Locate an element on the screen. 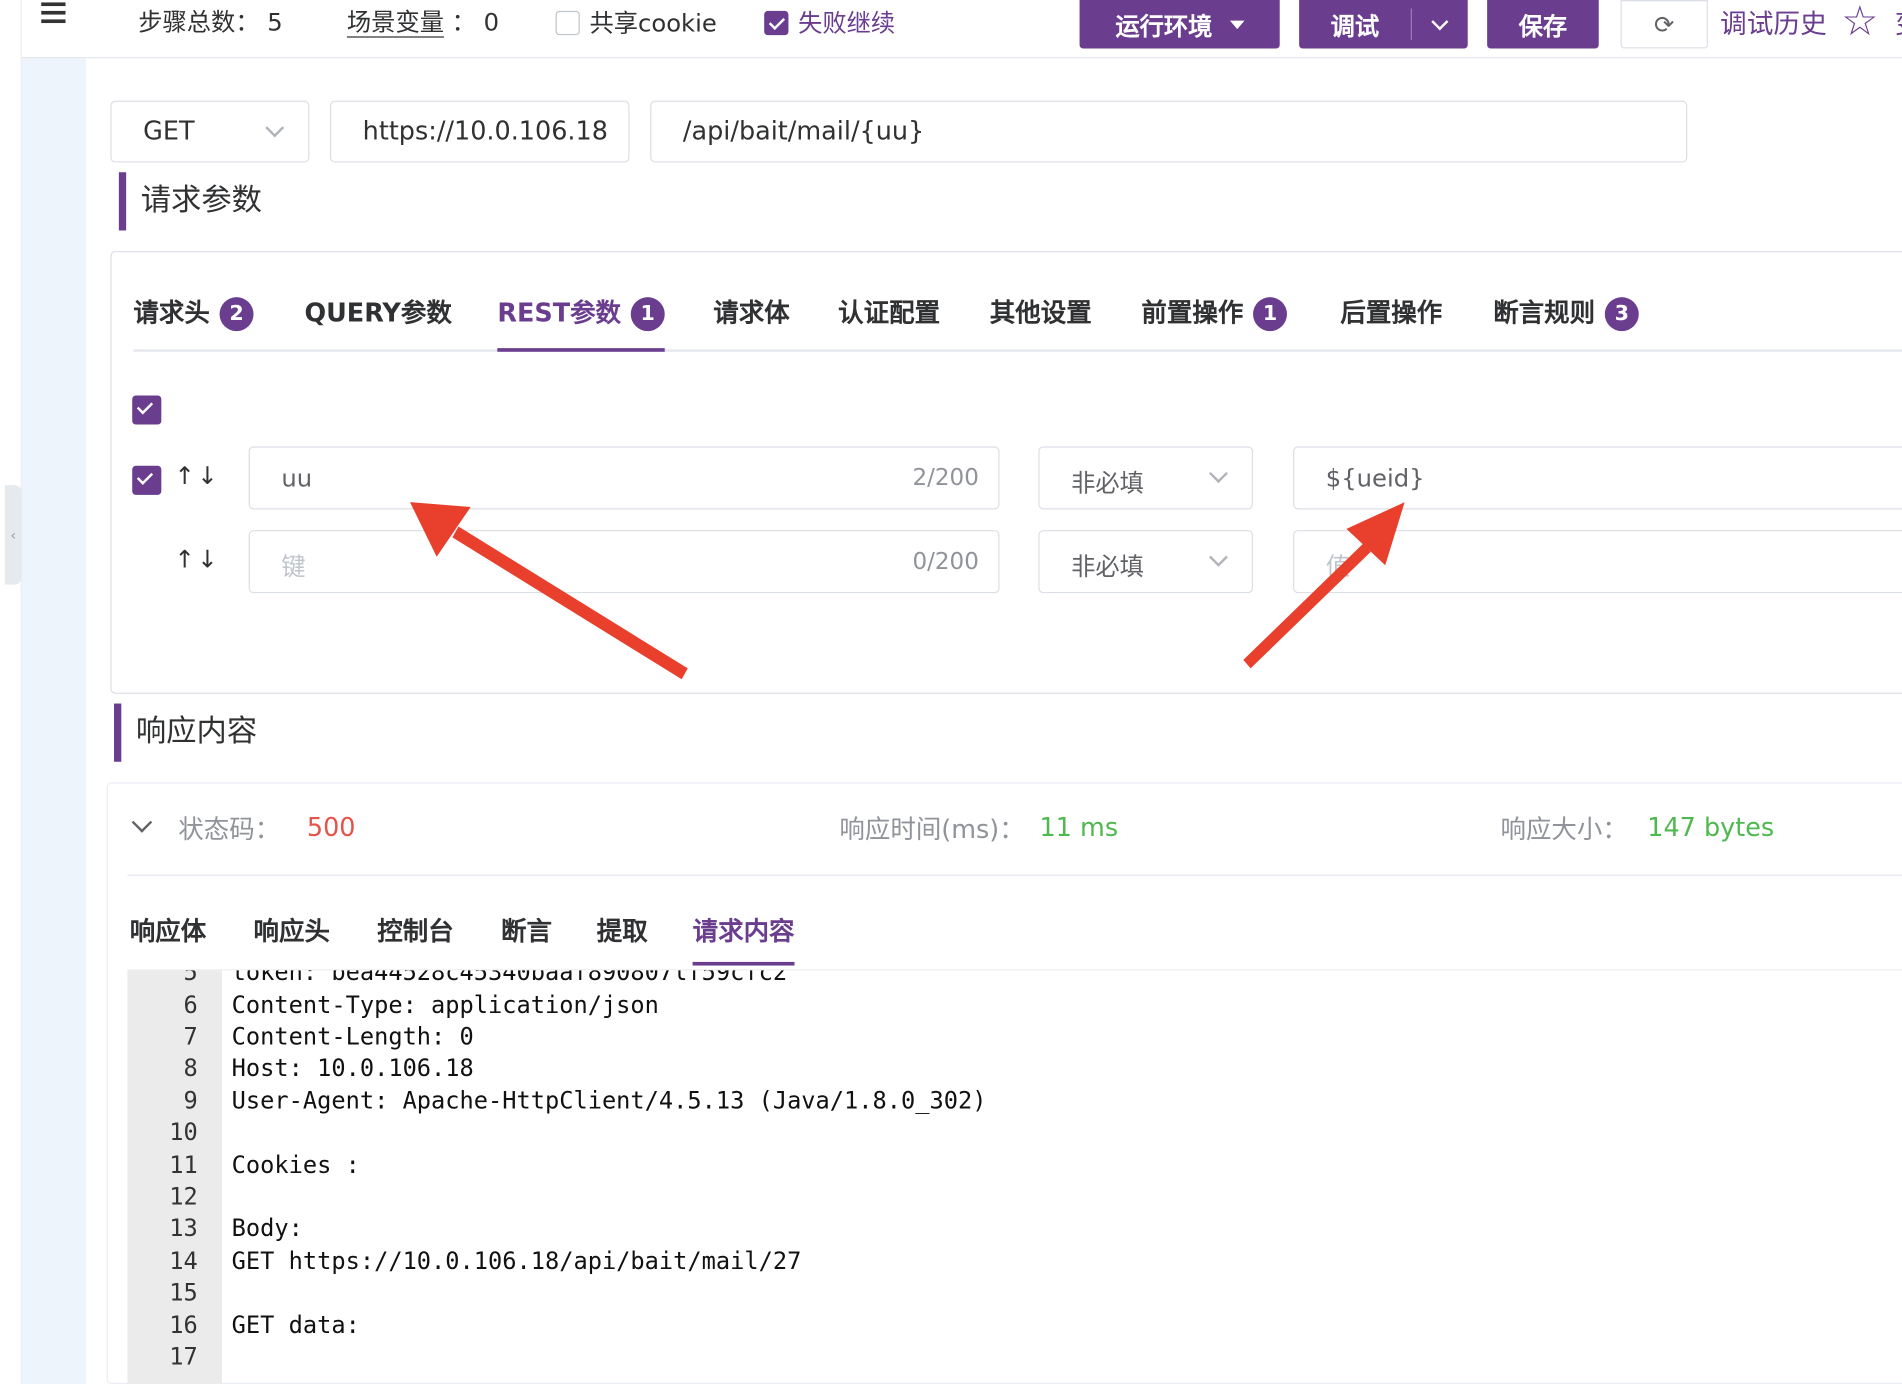 This screenshot has width=1902, height=1384. char-count: 0/200 is located at coordinates (945, 561).